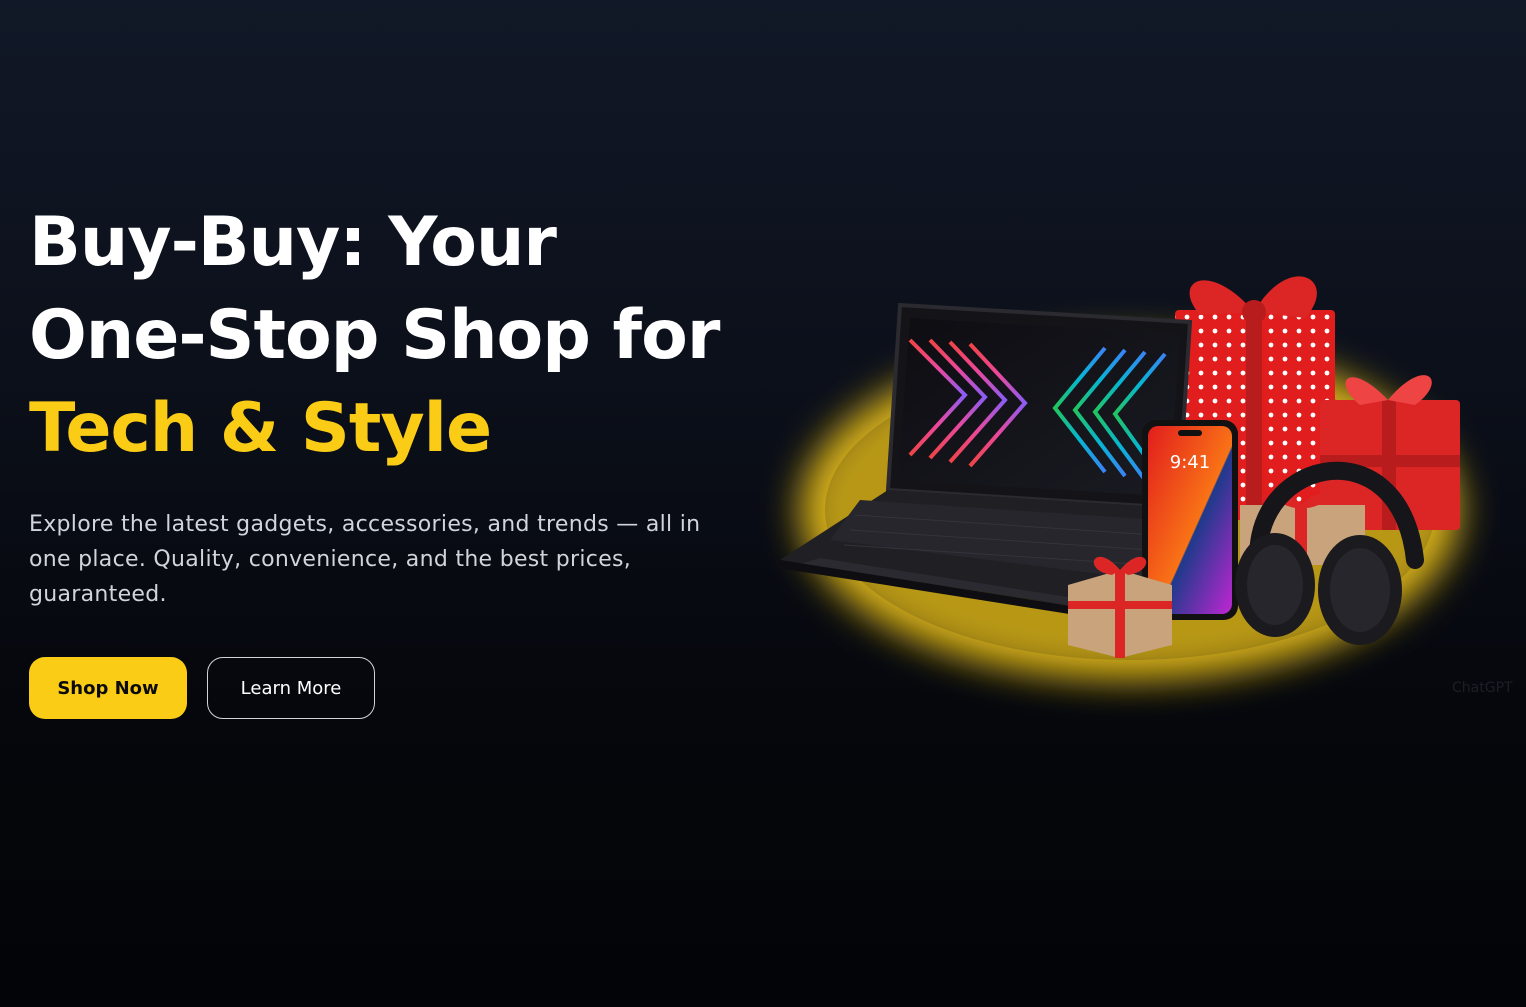 The width and height of the screenshot is (1526, 1007). Describe the element at coordinates (260, 428) in the screenshot. I see `headline-accent: Tech & Style` at that location.